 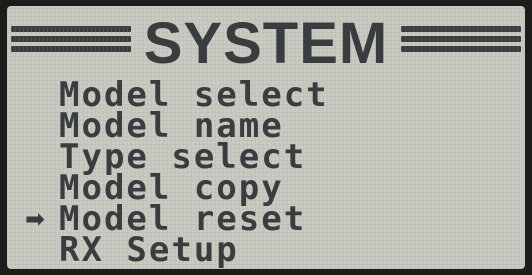 I want to click on menu-item-rx-setup: RX Setup, so click(x=270, y=250).